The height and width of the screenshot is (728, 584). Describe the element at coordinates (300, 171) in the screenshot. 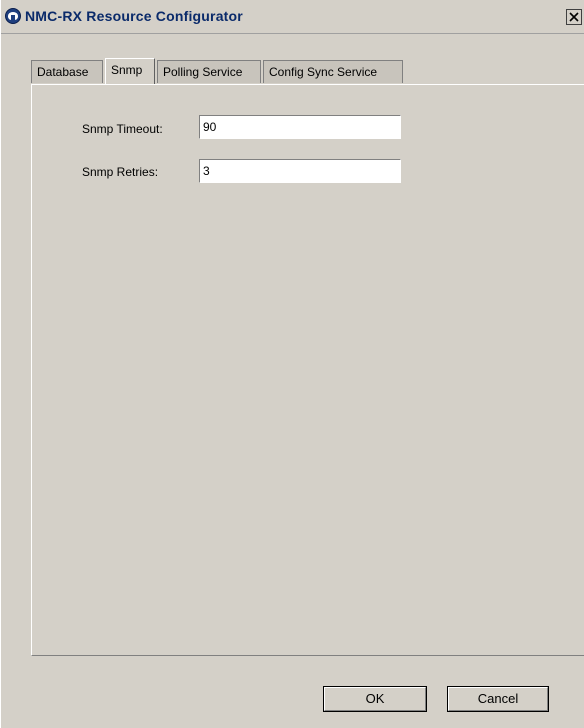

I see `snmp-retries-input` at that location.